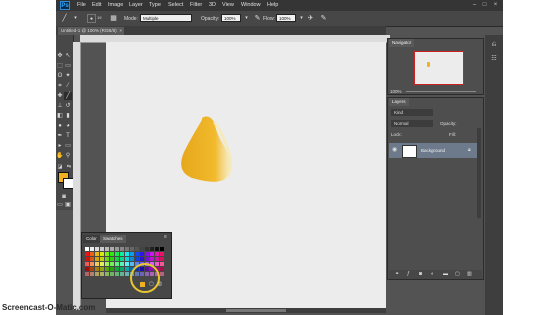 Image resolution: width=560 pixels, height=315 pixels. Describe the element at coordinates (494, 59) in the screenshot. I see `properties-panel-icon: ☷` at that location.